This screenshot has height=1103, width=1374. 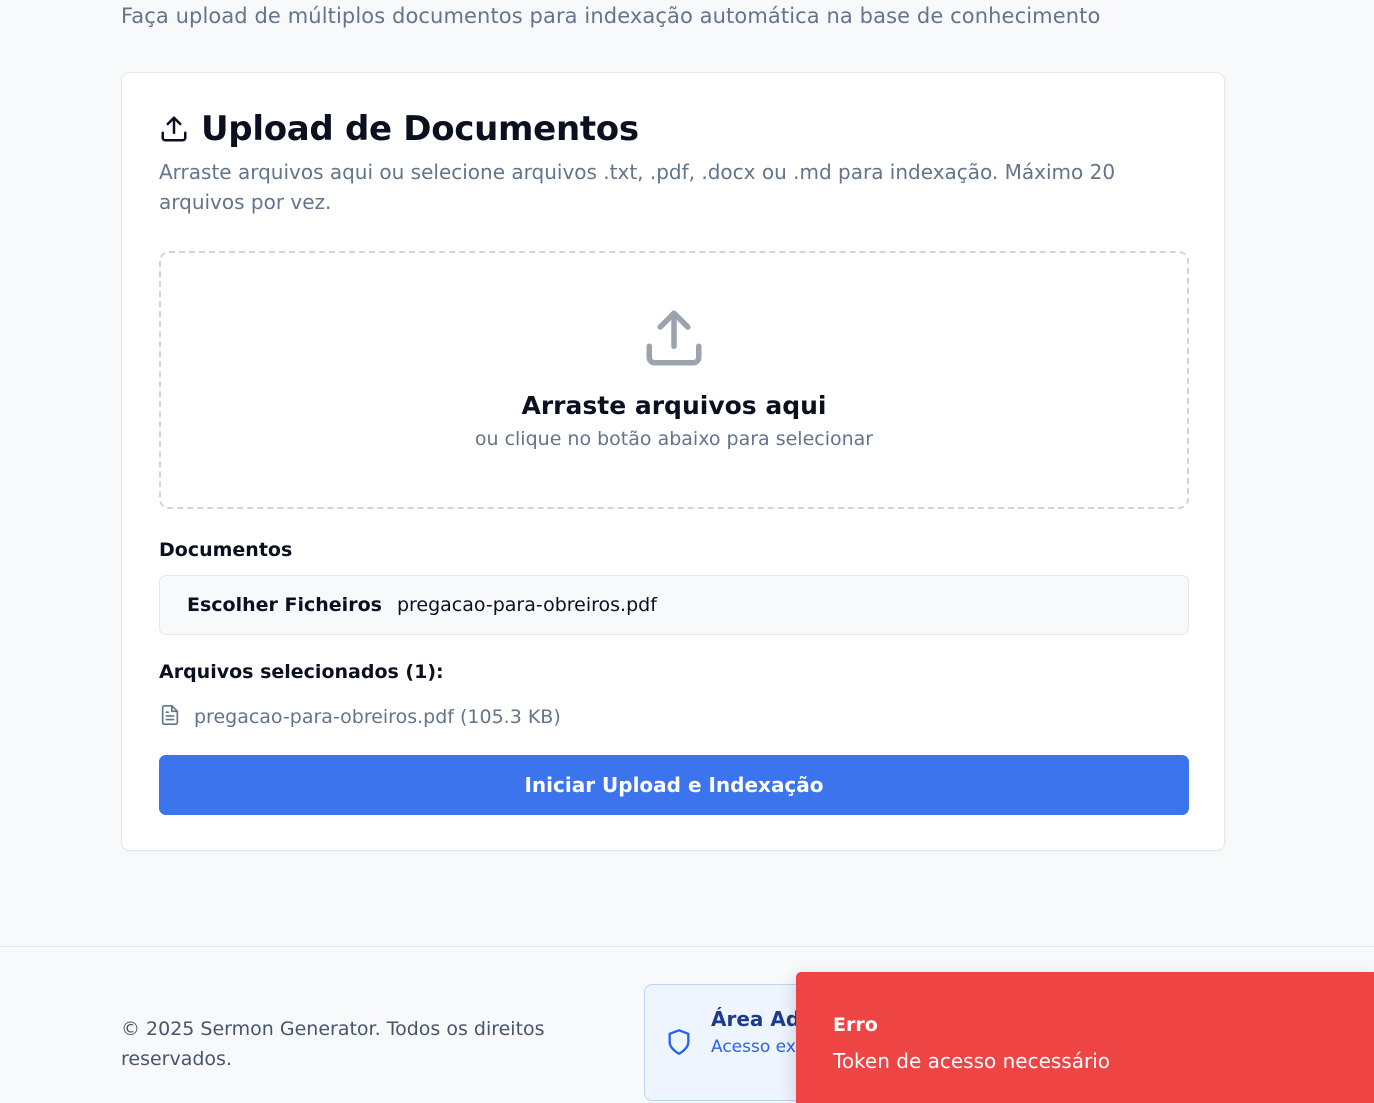 What do you see at coordinates (855, 1025) in the screenshot?
I see `toast-title: Erro` at bounding box center [855, 1025].